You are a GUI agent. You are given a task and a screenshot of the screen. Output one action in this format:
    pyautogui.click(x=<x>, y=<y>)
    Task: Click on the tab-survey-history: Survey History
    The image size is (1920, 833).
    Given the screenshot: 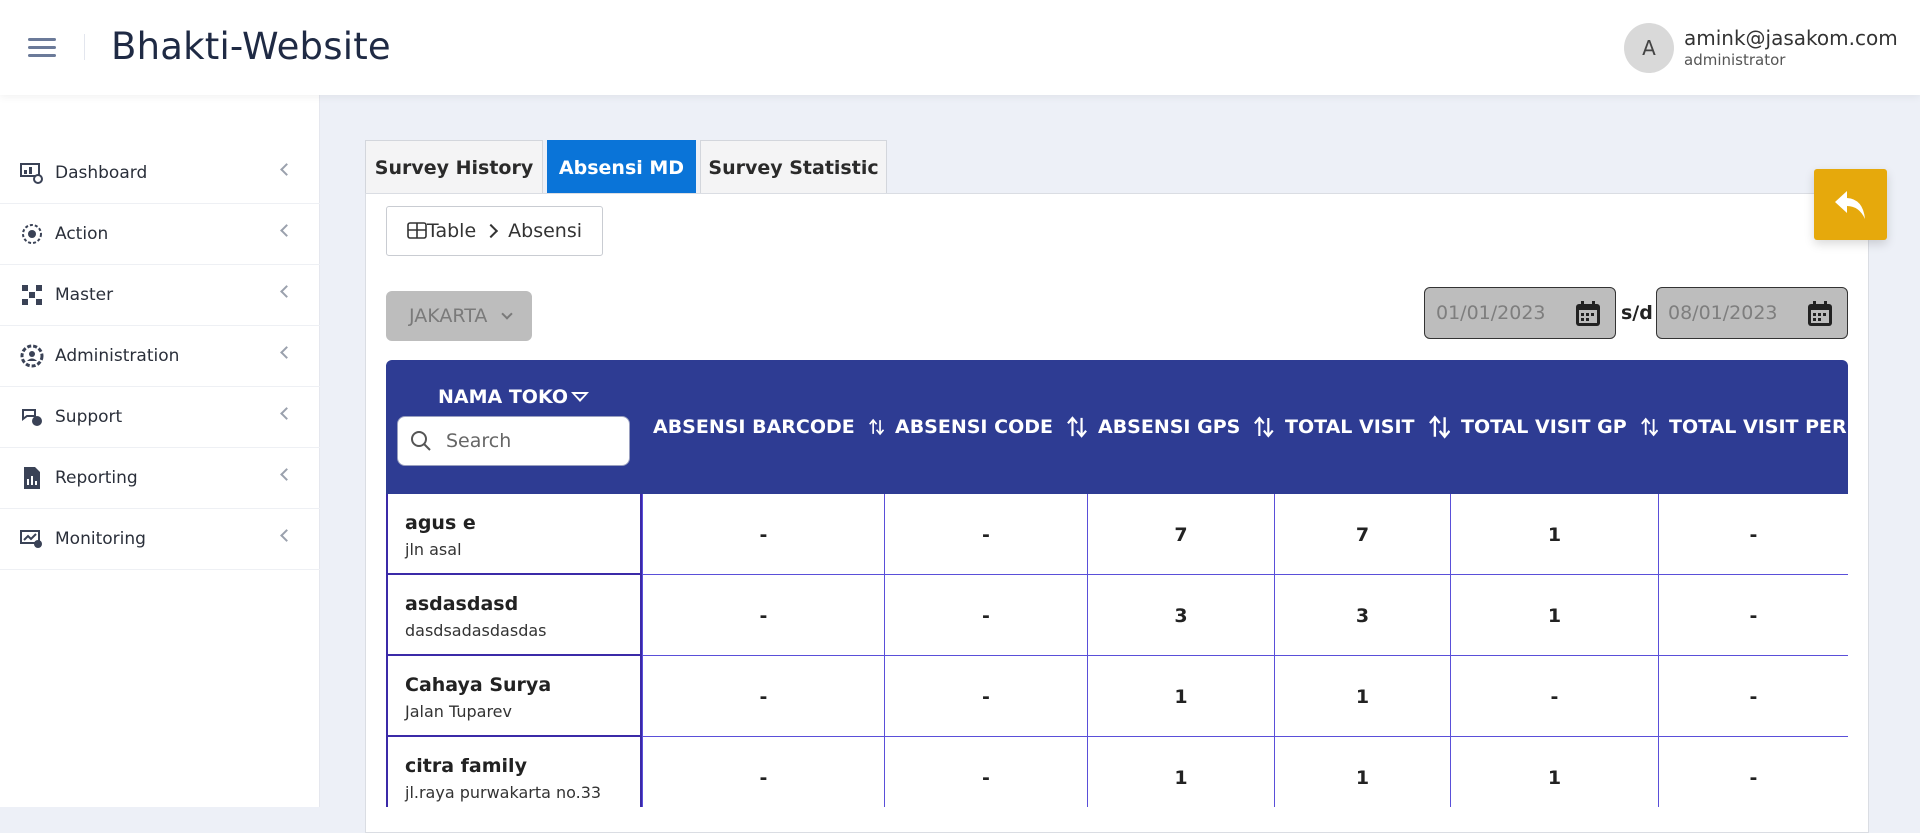 What is the action you would take?
    pyautogui.click(x=454, y=167)
    